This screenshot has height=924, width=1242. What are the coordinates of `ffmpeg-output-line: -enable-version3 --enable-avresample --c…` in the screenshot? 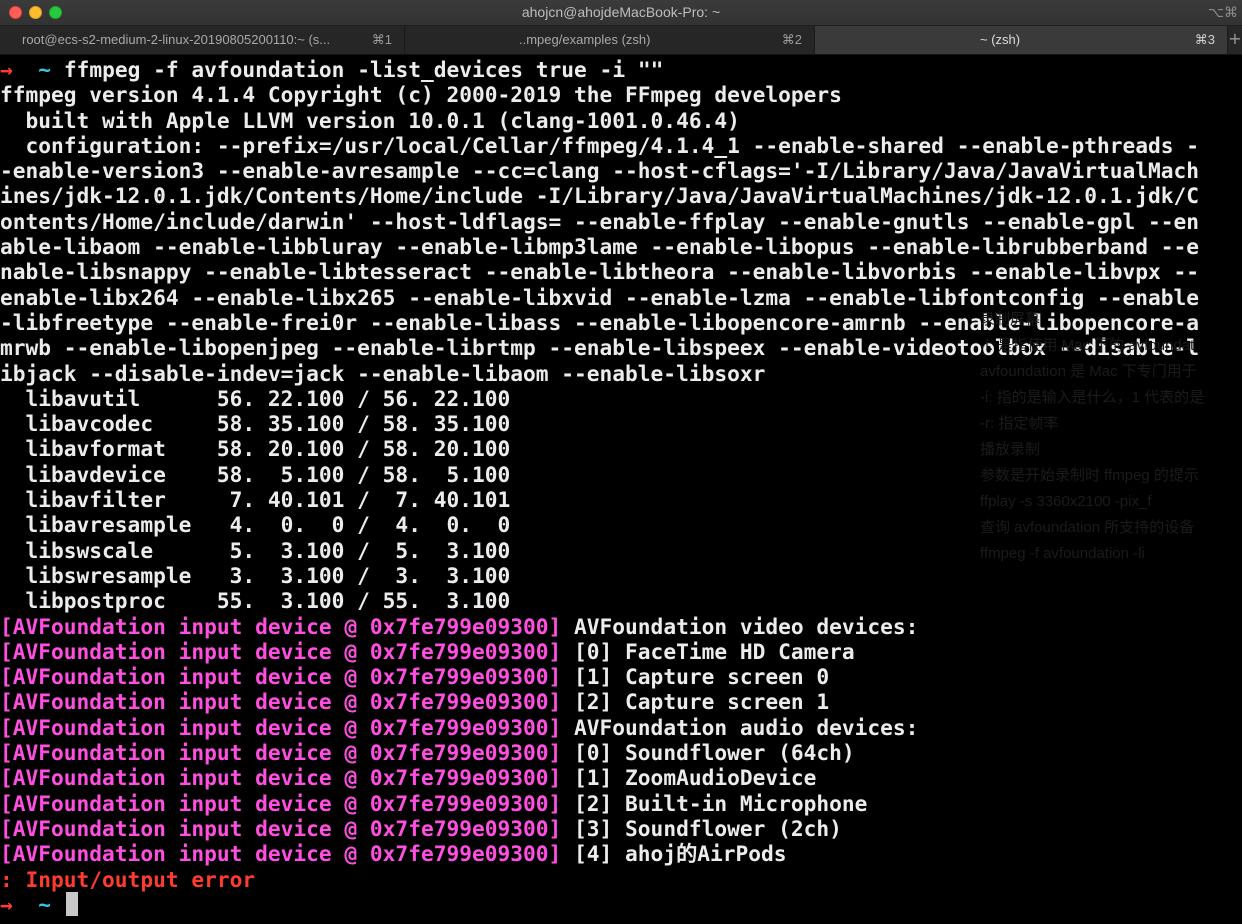 It's located at (600, 171).